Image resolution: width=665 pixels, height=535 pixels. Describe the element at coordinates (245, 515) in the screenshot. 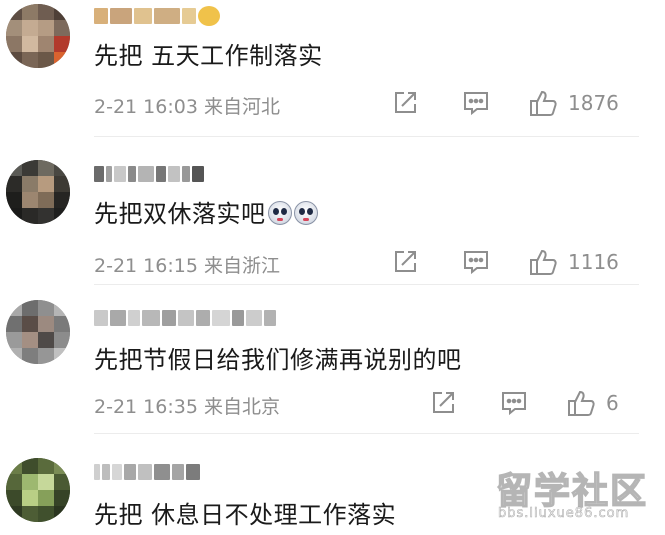

I see `comment-text: 先把 休息日不处理工作落实` at that location.